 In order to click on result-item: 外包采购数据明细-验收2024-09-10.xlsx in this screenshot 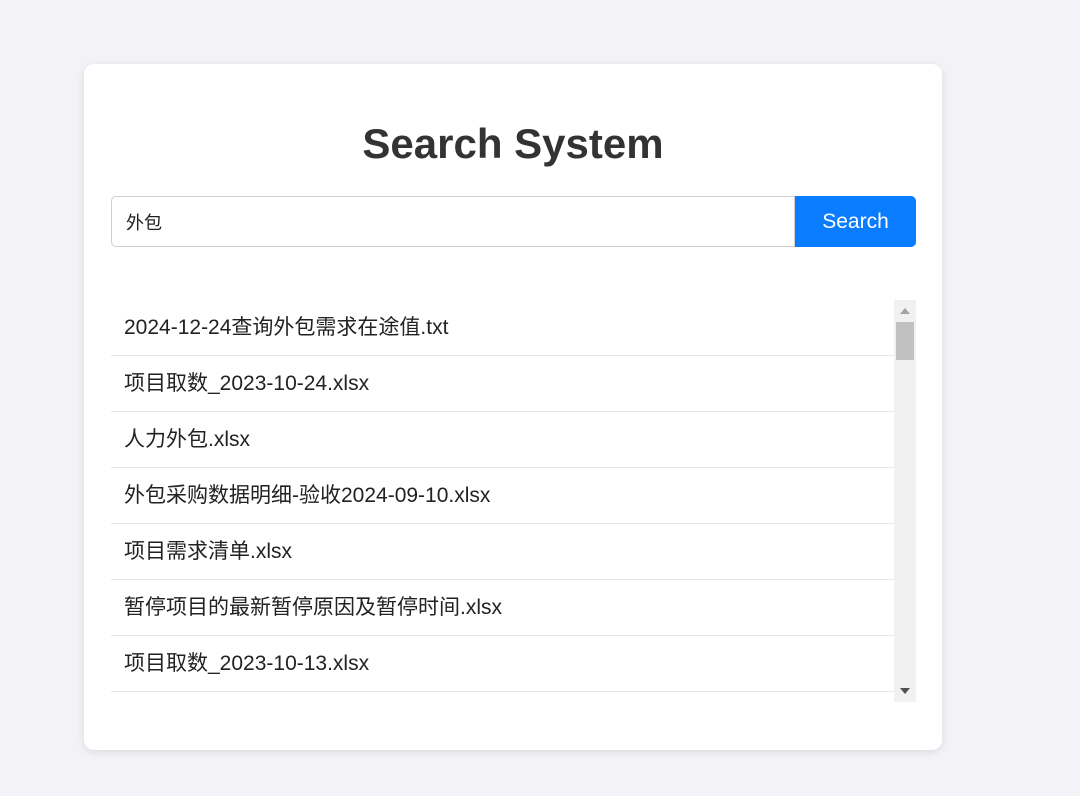, I will do `click(502, 496)`.